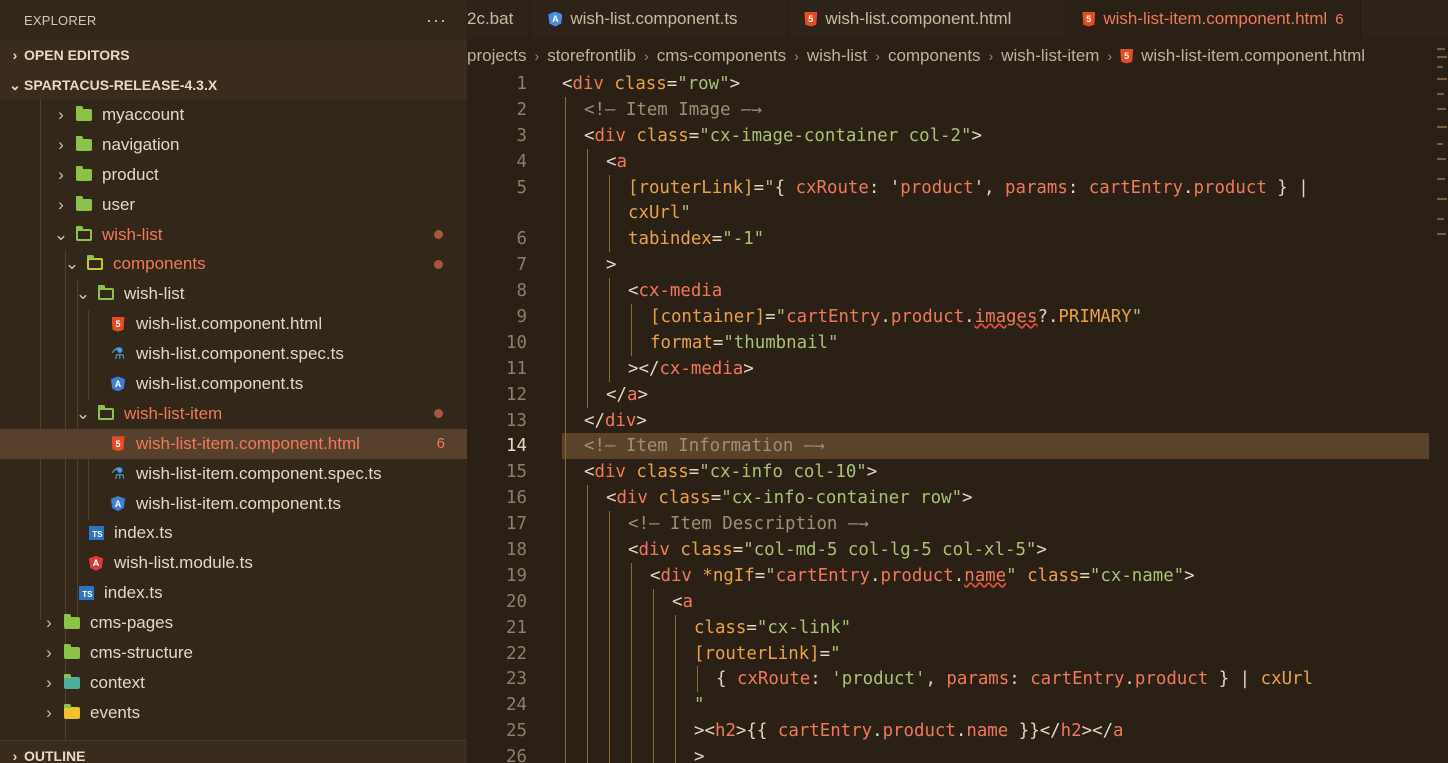 The width and height of the screenshot is (1448, 763). What do you see at coordinates (233, 235) in the screenshot?
I see `tree-folder-wish-list: ⌄ wish-list` at bounding box center [233, 235].